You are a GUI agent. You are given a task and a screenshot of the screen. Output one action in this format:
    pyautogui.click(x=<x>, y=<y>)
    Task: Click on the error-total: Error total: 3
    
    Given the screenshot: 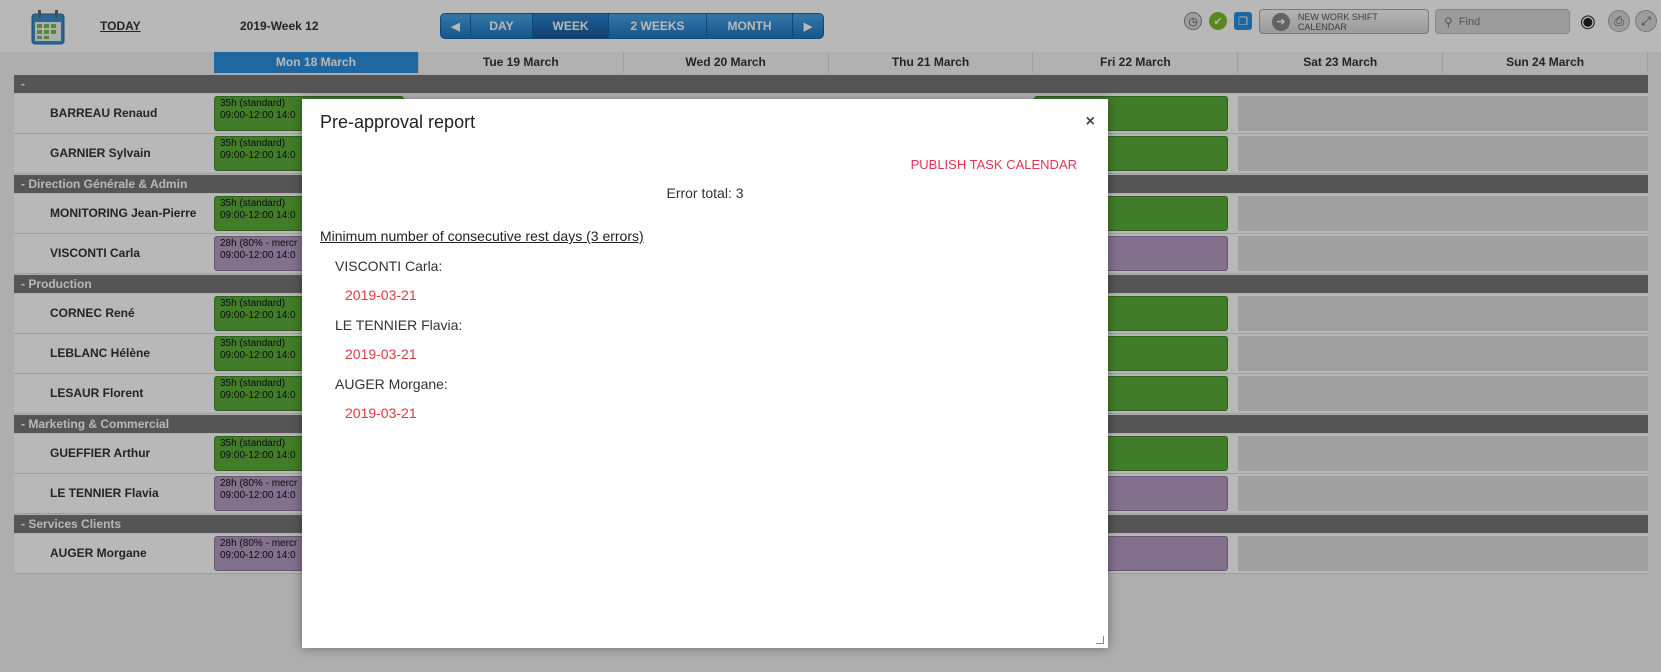 What is the action you would take?
    pyautogui.click(x=705, y=193)
    